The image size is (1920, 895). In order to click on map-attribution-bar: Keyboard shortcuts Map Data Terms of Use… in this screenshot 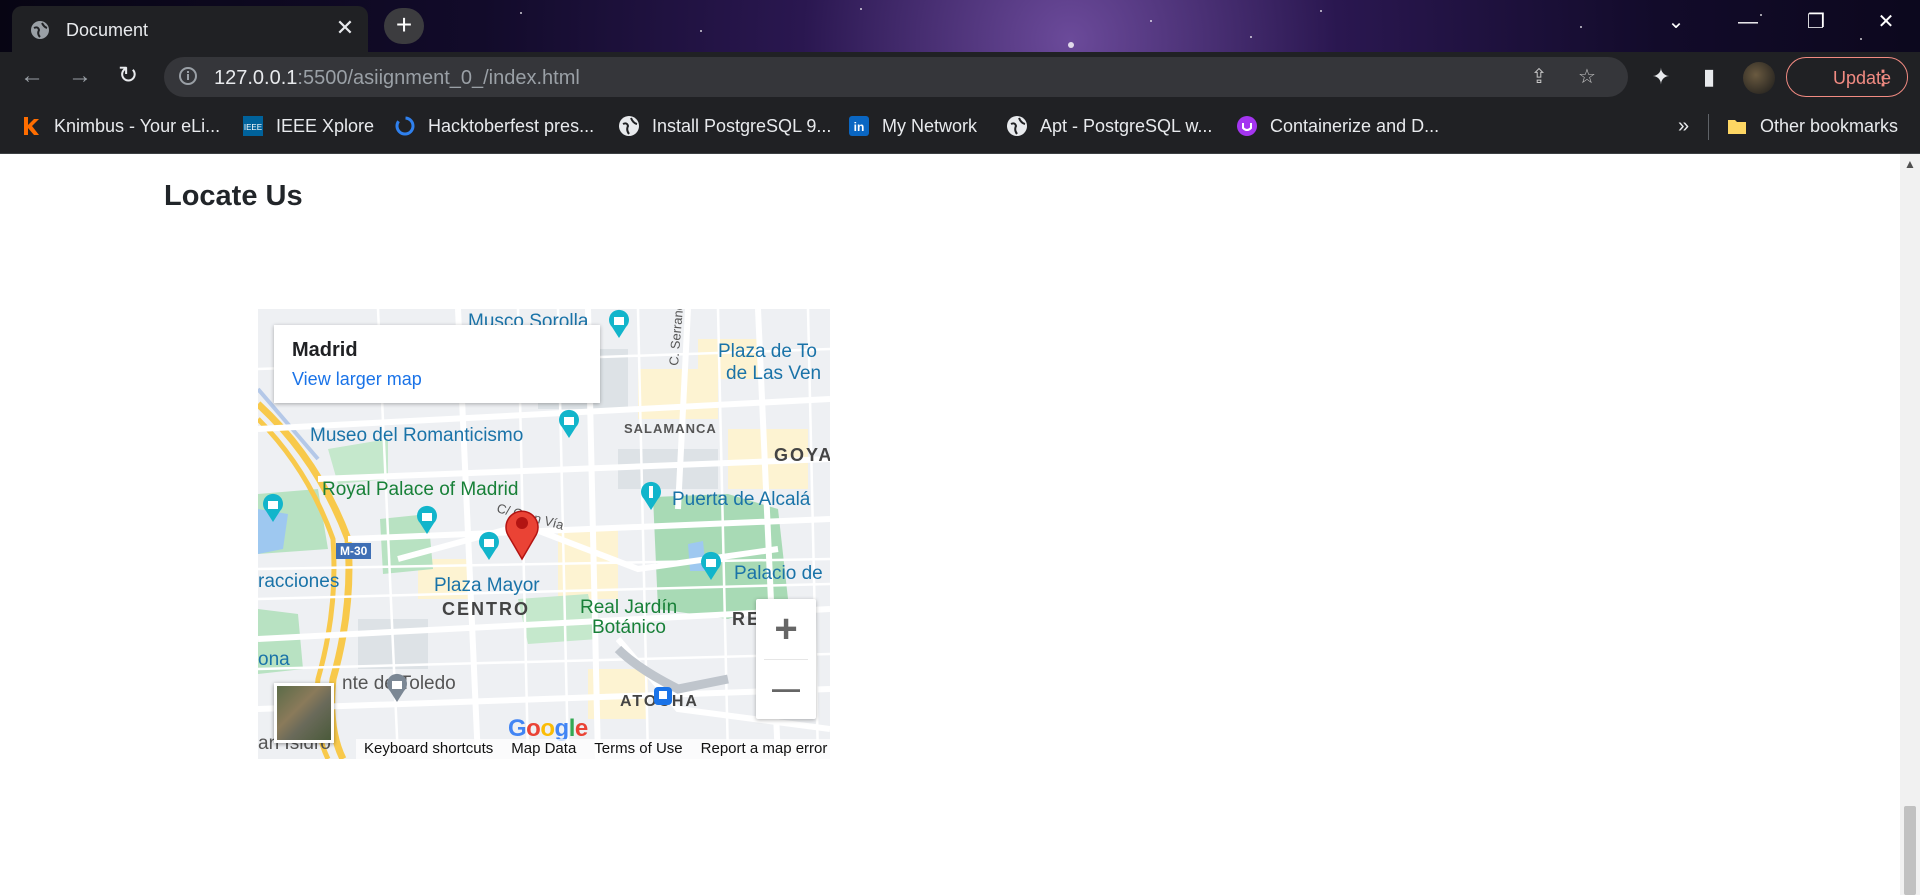, I will do `click(593, 749)`.